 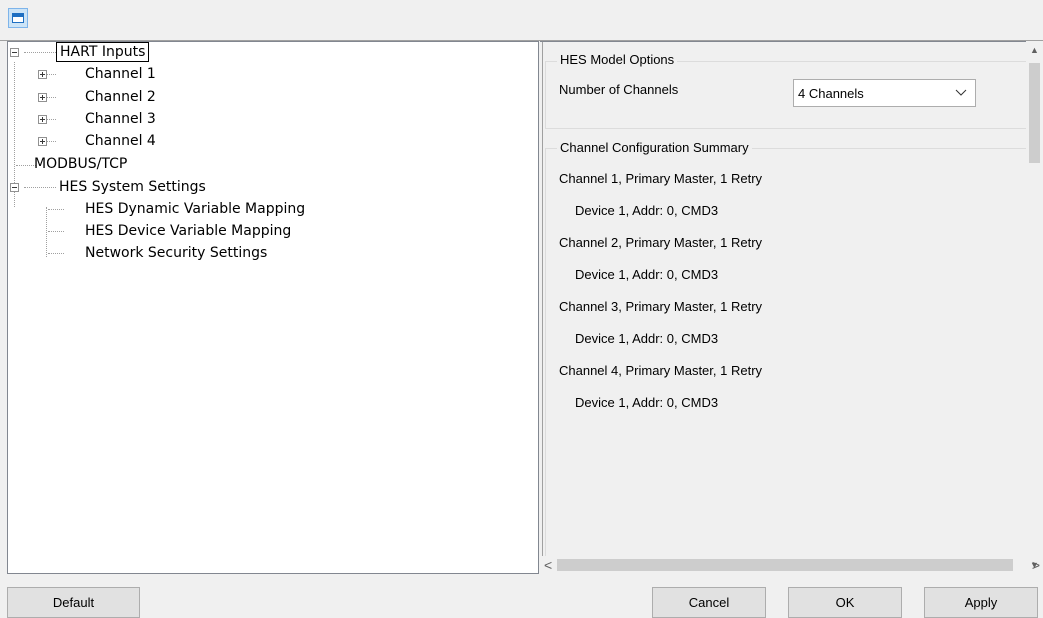 What do you see at coordinates (709, 602) in the screenshot?
I see `cancel-button: Cancel` at bounding box center [709, 602].